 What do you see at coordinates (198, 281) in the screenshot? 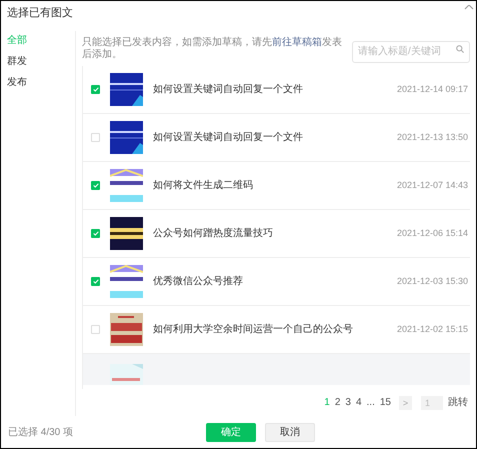
I see `article-title: 优秀微信公众号推荐` at bounding box center [198, 281].